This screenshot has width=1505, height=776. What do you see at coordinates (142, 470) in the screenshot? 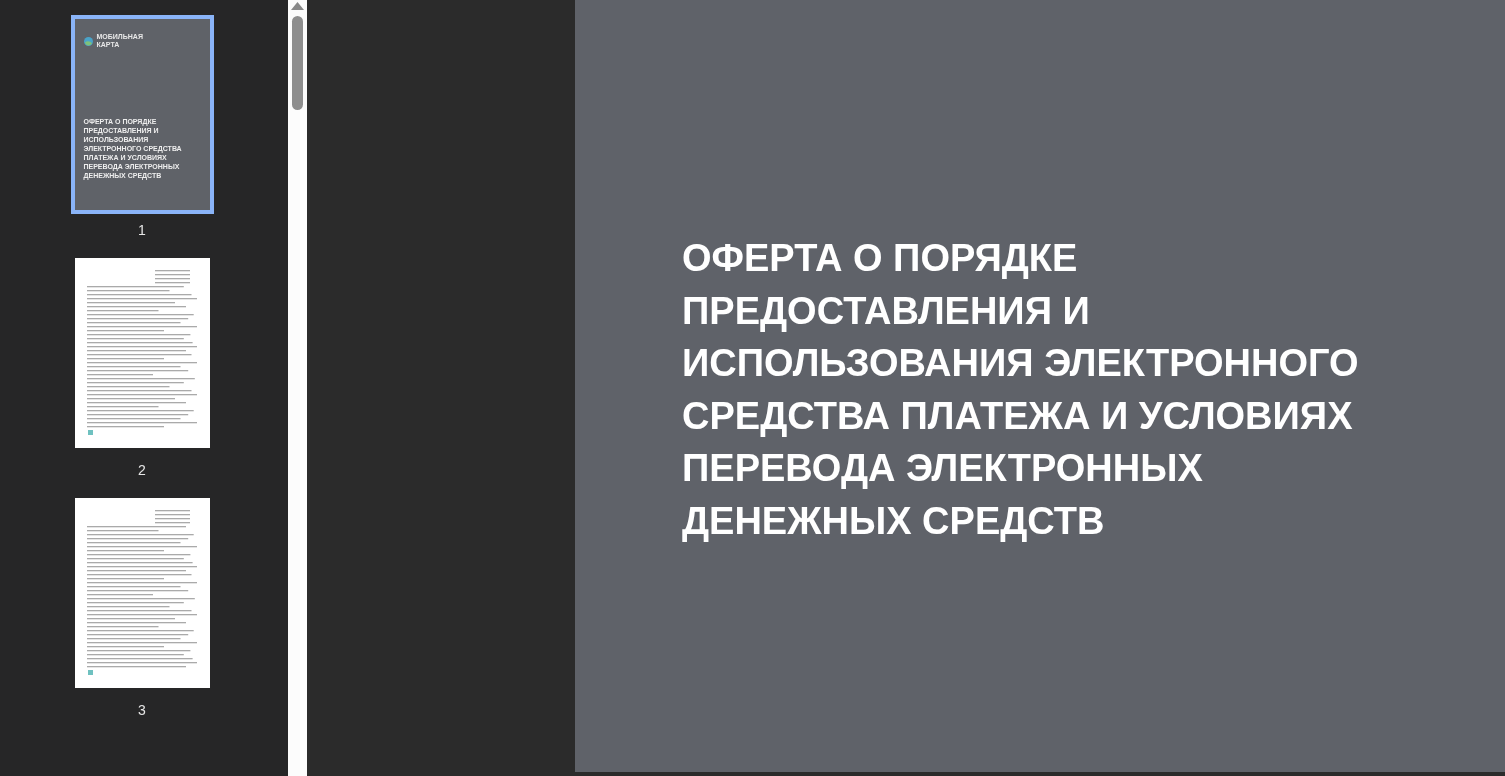
I see `page-number: 2` at bounding box center [142, 470].